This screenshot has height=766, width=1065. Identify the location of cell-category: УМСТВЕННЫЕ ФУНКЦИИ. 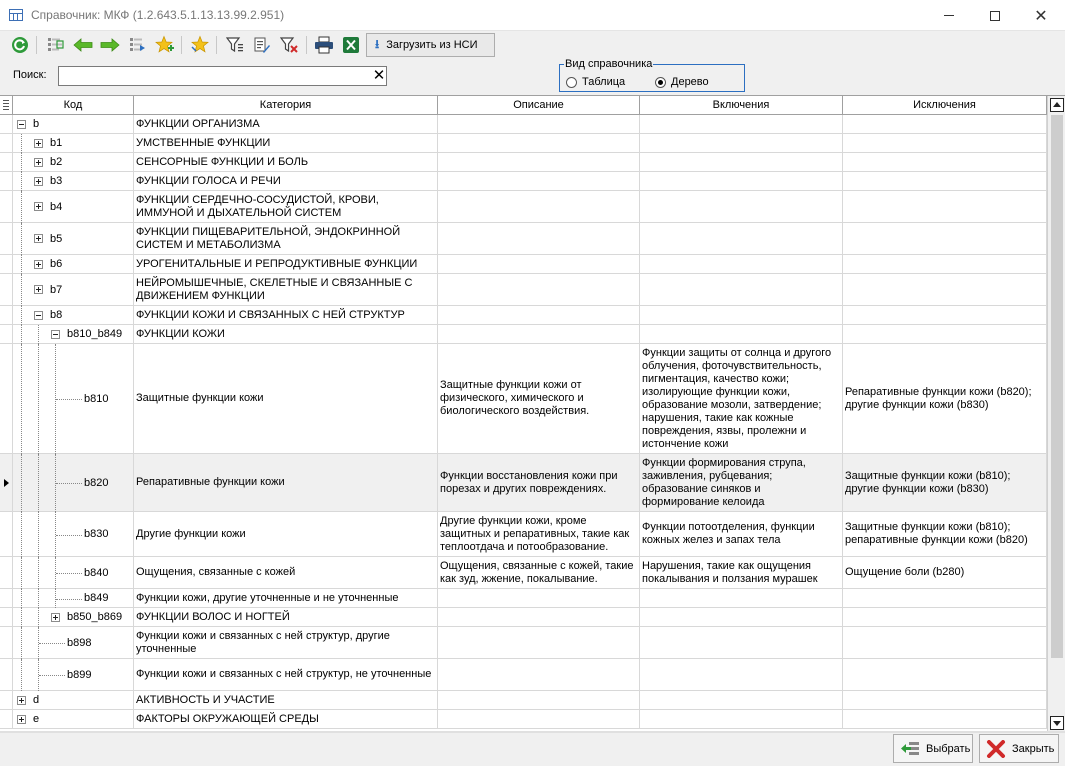
(286, 143).